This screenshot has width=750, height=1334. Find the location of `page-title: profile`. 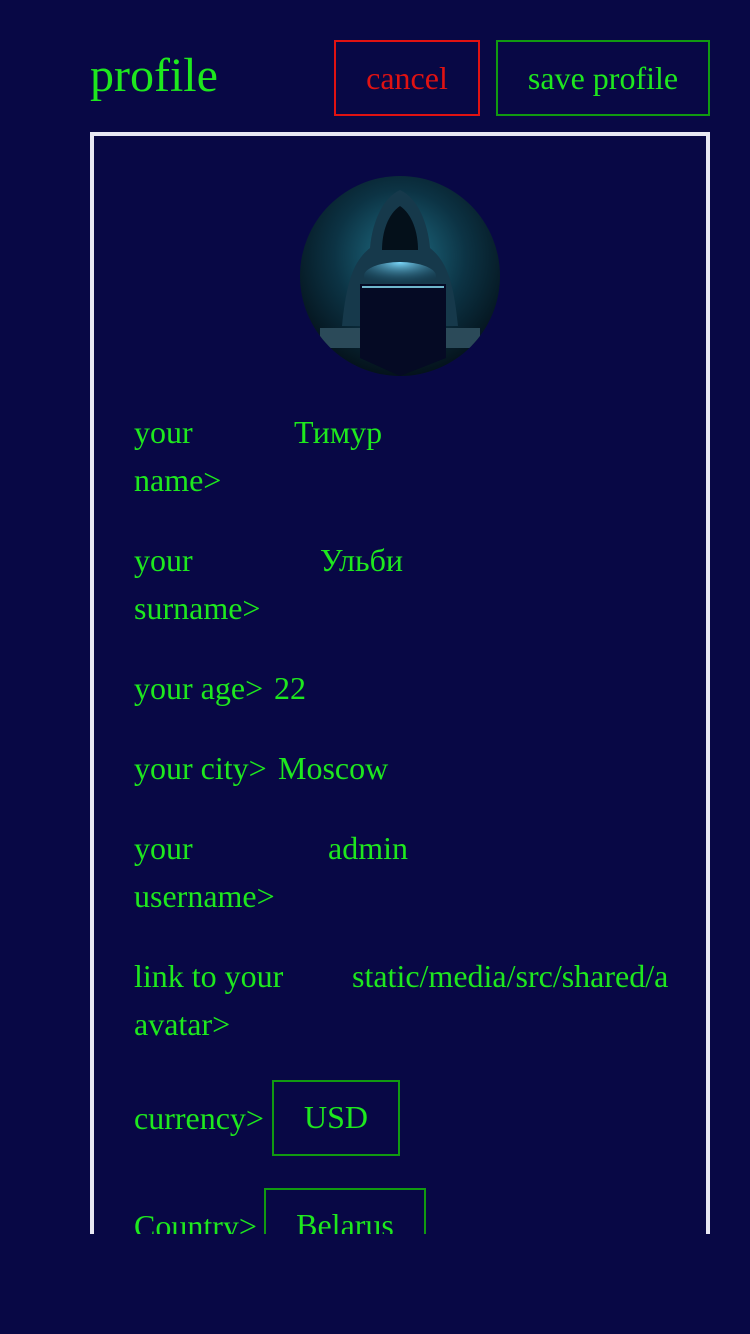

page-title: profile is located at coordinates (154, 75).